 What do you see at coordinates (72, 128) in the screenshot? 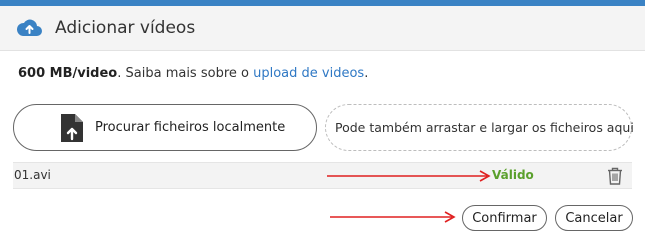
I see `file-upload-icon` at bounding box center [72, 128].